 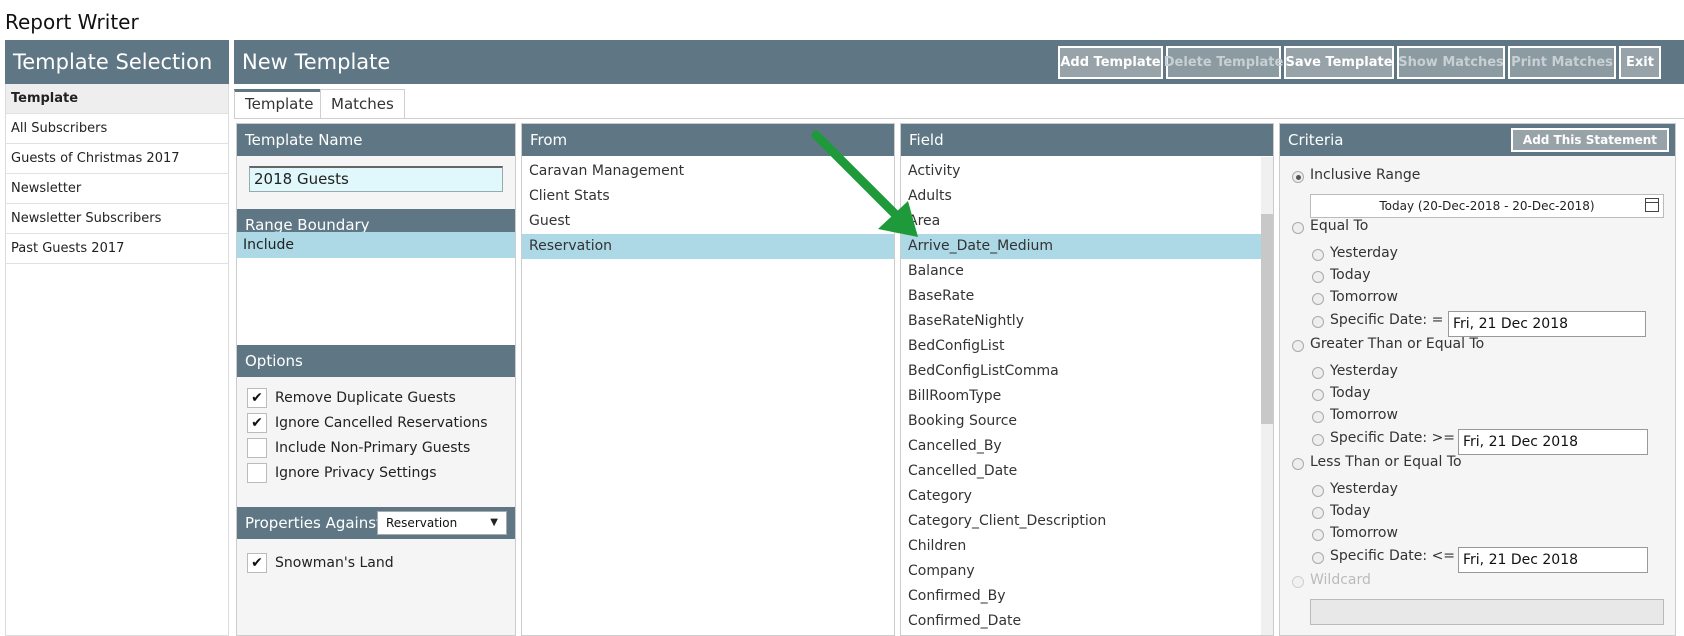 I want to click on from-item-selected: Reservation, so click(x=708, y=246).